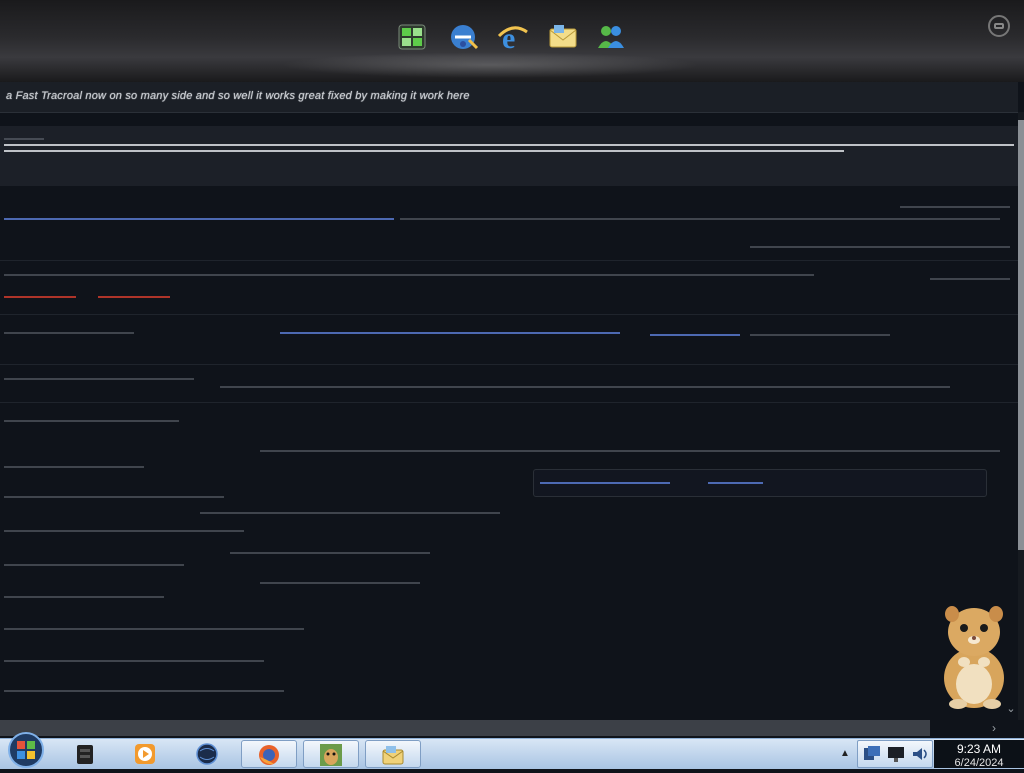 This screenshot has width=1024, height=773. Describe the element at coordinates (920, 754) in the screenshot. I see `volume-icon` at that location.